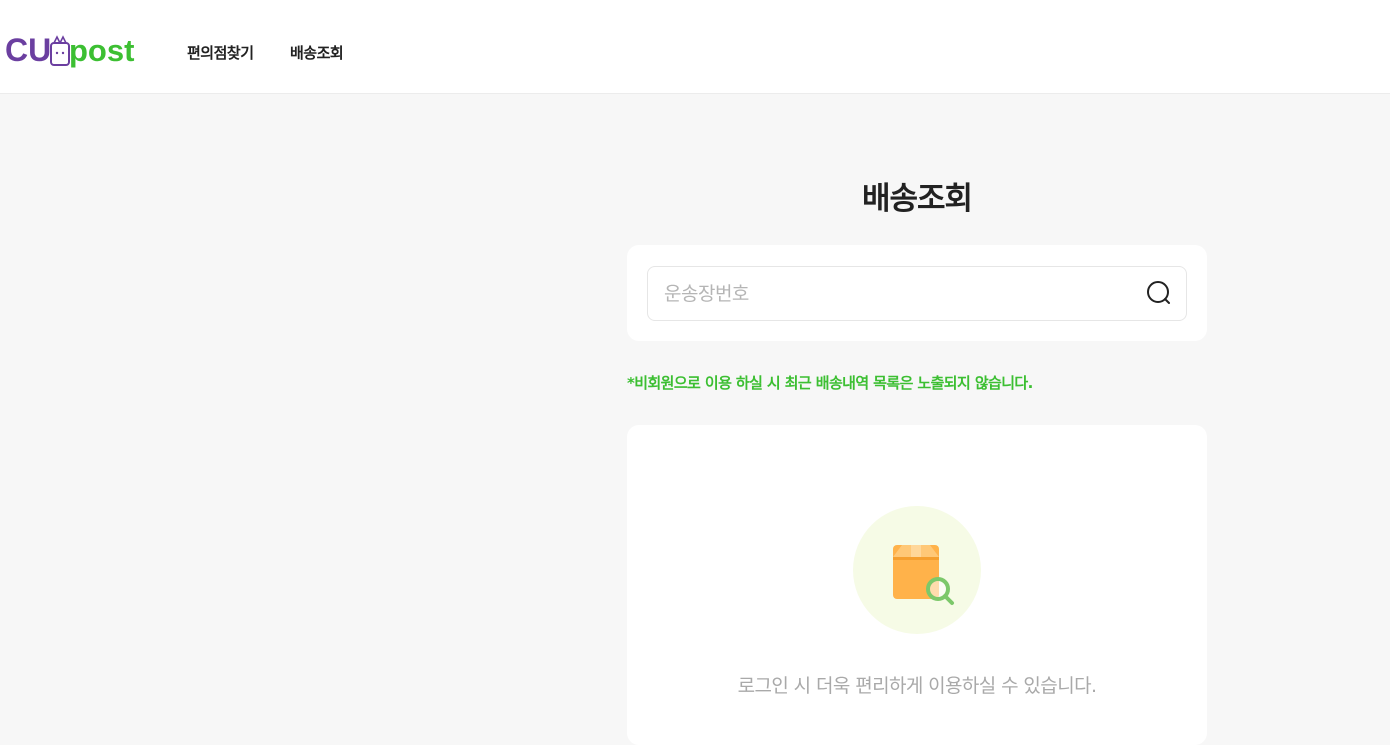  I want to click on site-header: CU post 편의점찾기 배송조회, so click(695, 47).